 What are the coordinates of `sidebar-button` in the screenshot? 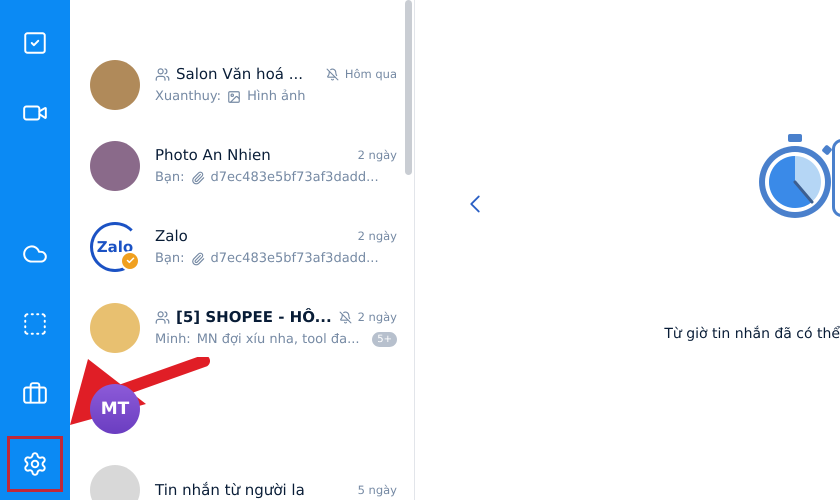 It's located at (35, 464).